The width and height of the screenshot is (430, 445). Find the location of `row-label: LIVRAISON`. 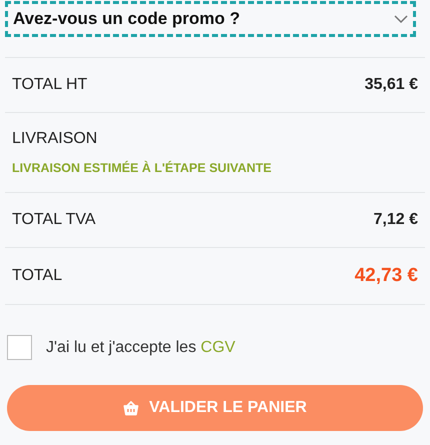

row-label: LIVRAISON is located at coordinates (55, 139).